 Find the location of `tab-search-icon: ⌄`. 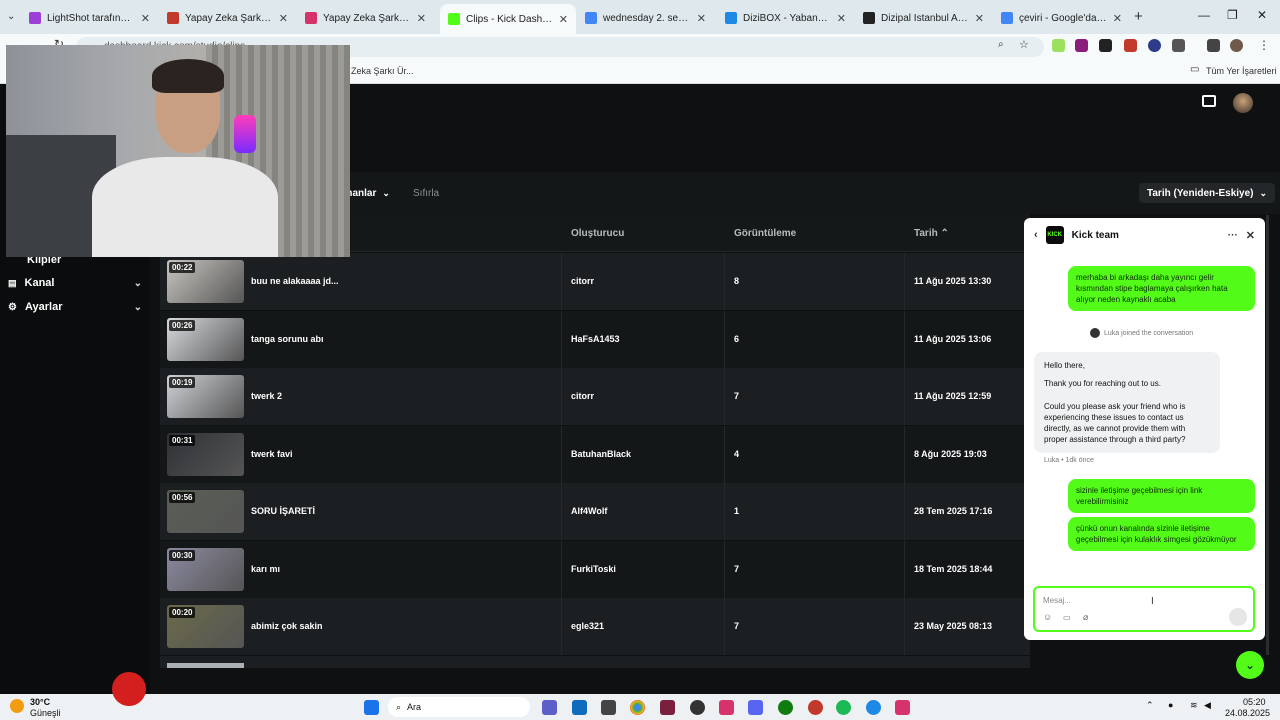

tab-search-icon: ⌄ is located at coordinates (11, 16).